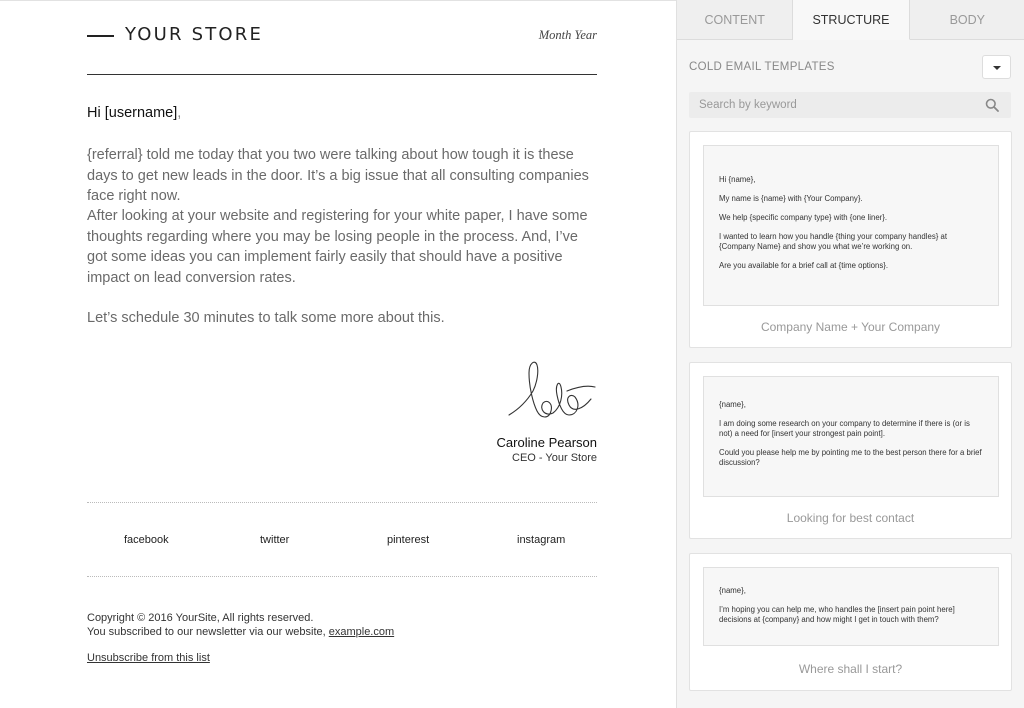 This screenshot has width=1024, height=708. Describe the element at coordinates (992, 105) in the screenshot. I see `search-icon` at that location.